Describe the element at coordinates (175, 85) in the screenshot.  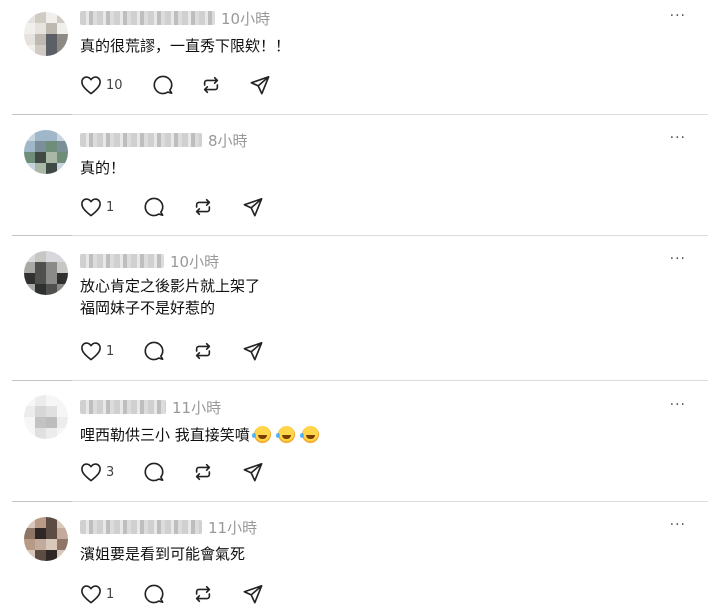
I see `action-bar: 10` at that location.